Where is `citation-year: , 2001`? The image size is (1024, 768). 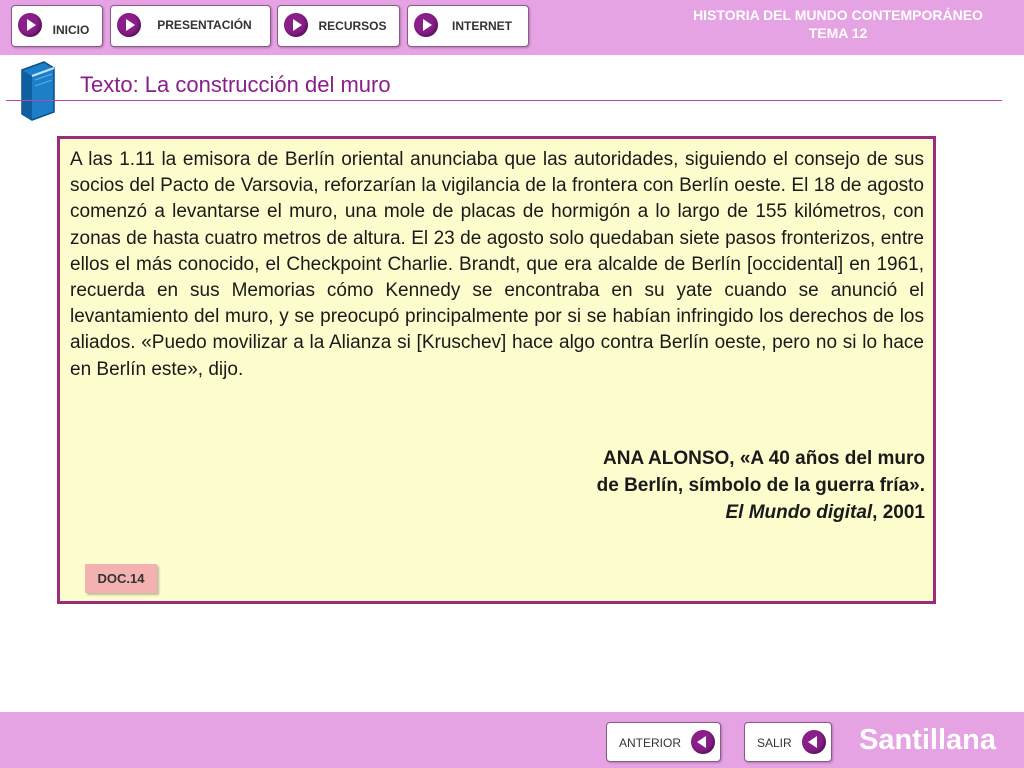 citation-year: , 2001 is located at coordinates (898, 512).